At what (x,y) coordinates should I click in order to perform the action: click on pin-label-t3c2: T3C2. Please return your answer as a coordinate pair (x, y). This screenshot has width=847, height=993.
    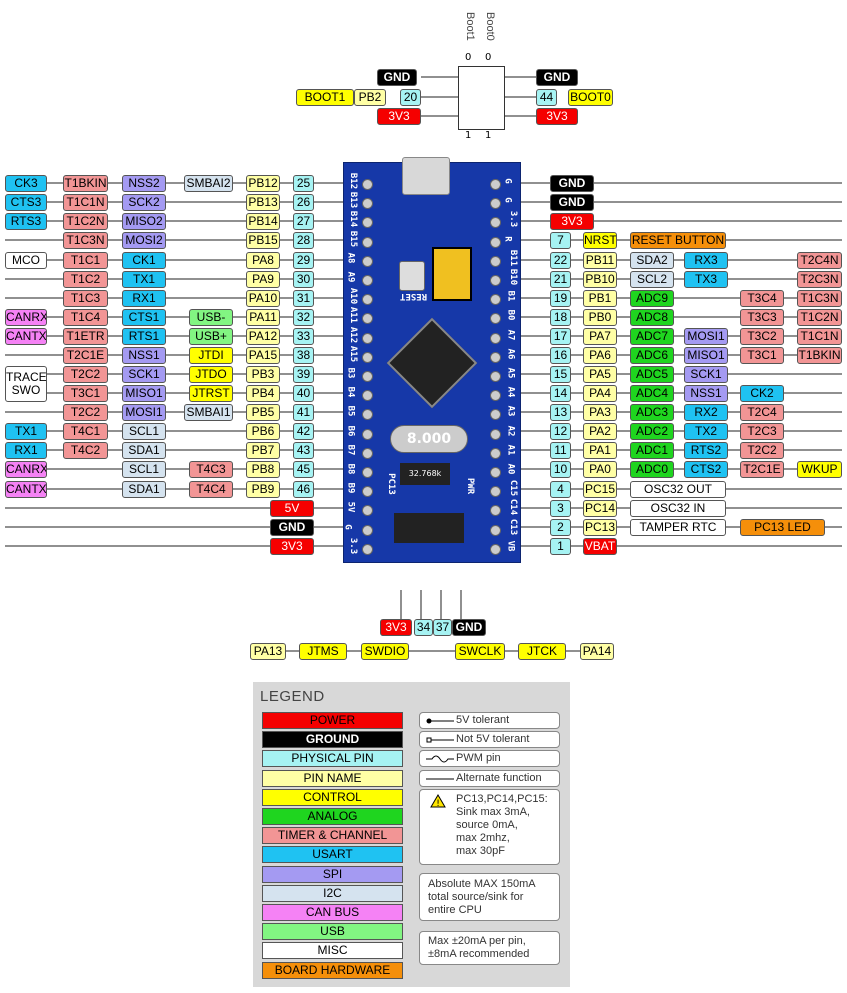
    Looking at the image, I should click on (762, 336).